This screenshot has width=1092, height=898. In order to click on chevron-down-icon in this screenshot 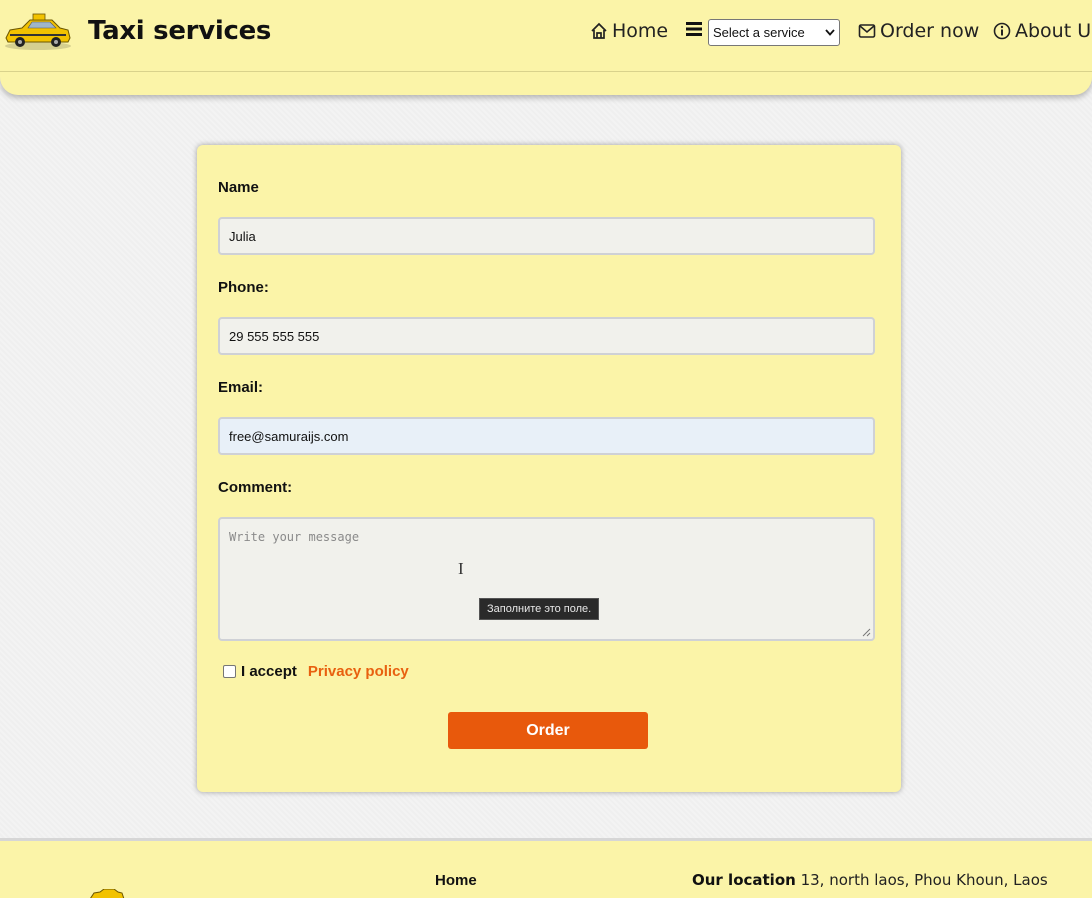, I will do `click(830, 32)`.